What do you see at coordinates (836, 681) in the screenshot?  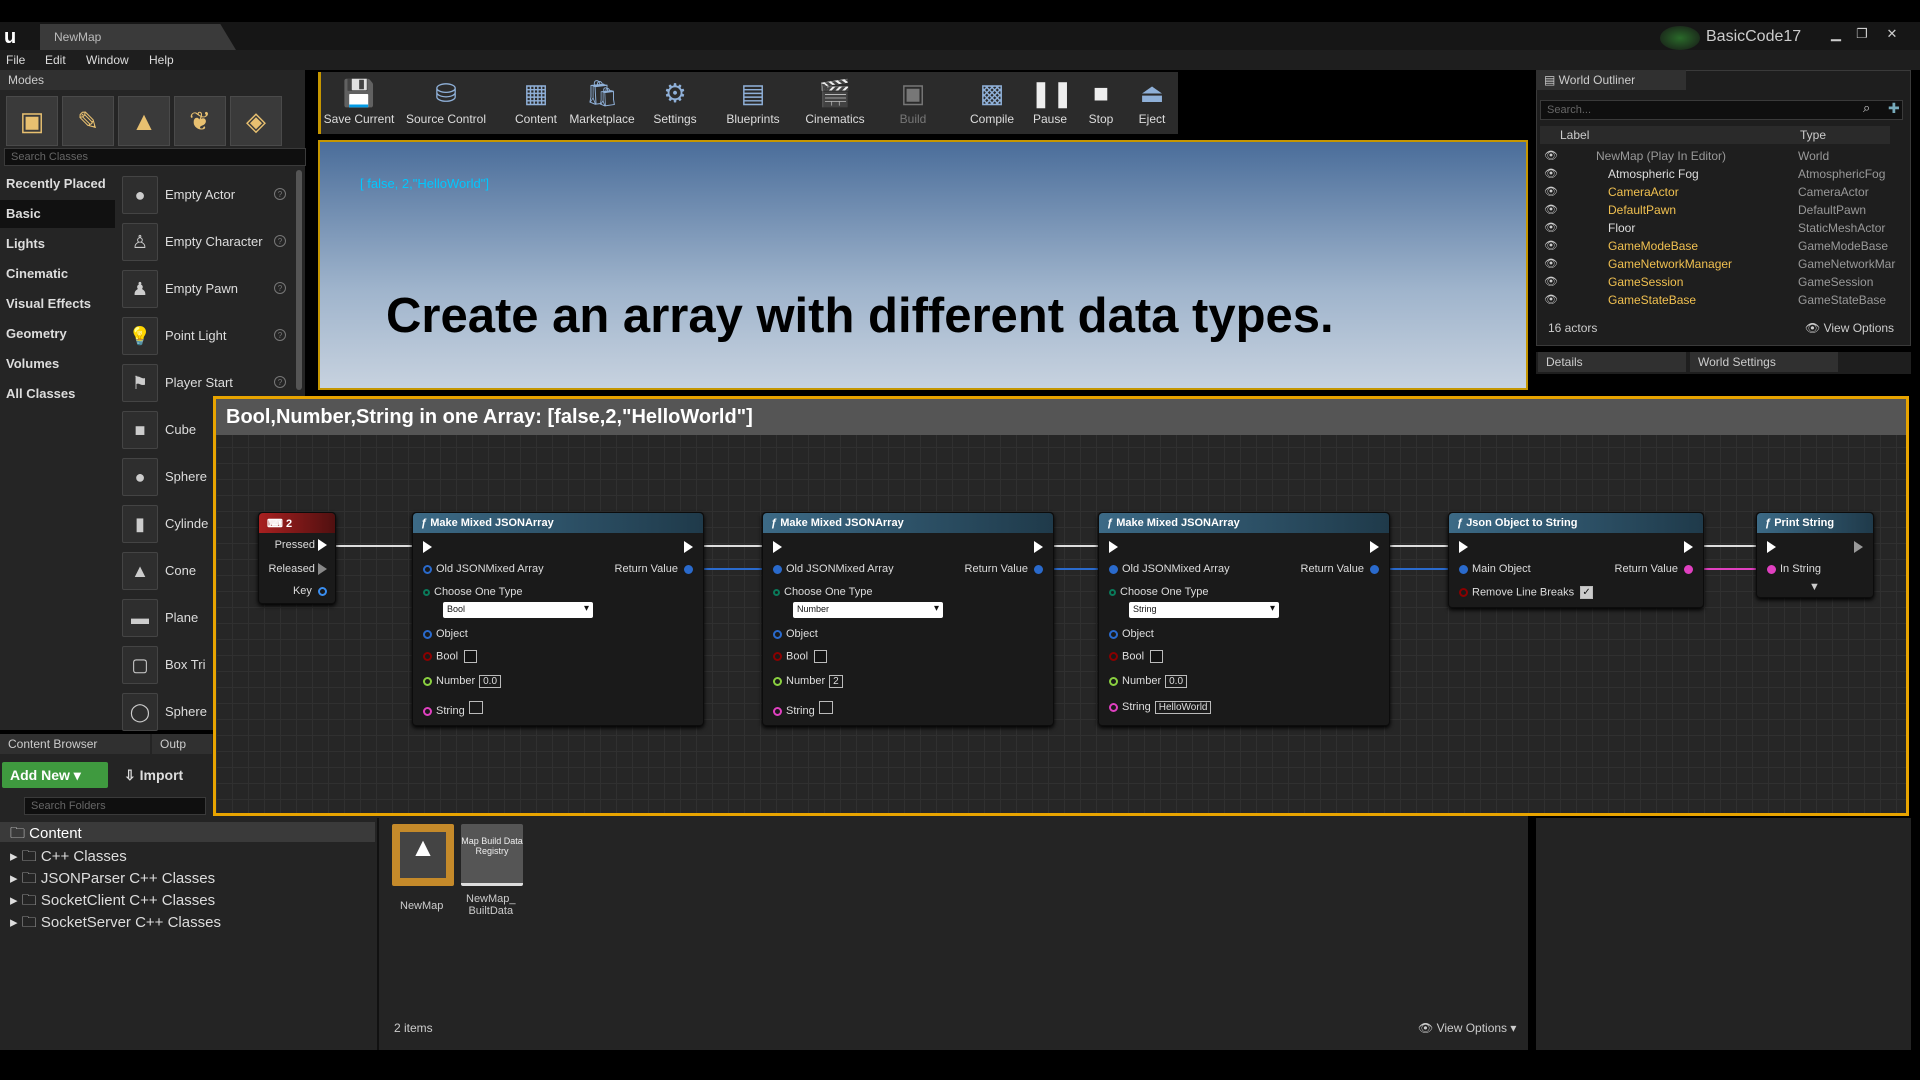 I see `number-field: 2` at bounding box center [836, 681].